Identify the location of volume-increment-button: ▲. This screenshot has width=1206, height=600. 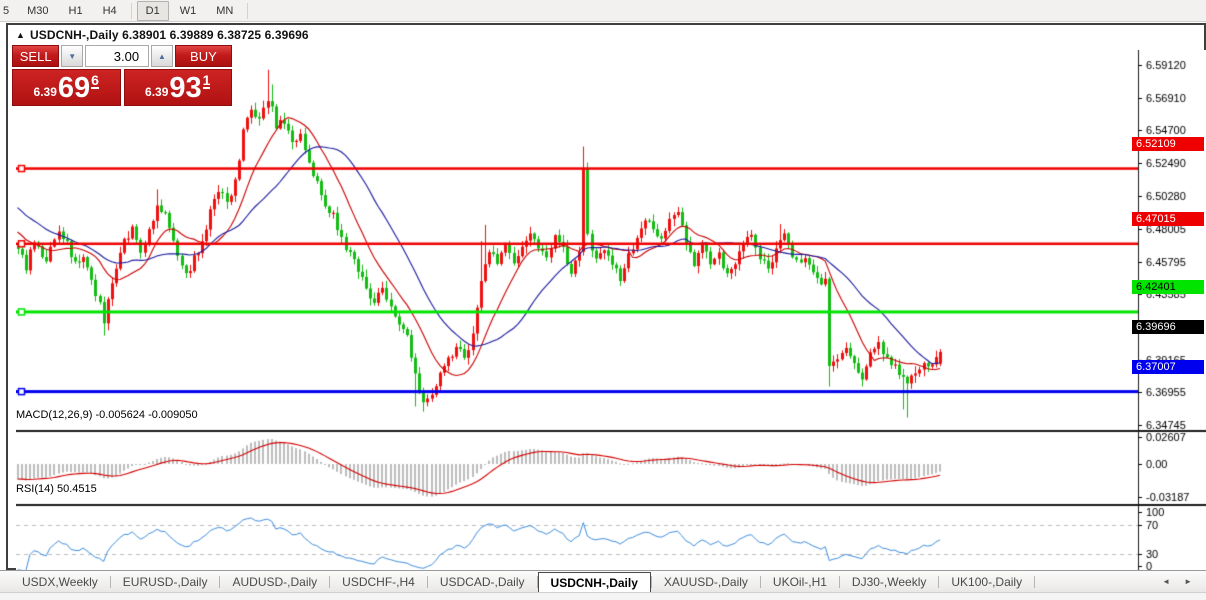
(162, 56).